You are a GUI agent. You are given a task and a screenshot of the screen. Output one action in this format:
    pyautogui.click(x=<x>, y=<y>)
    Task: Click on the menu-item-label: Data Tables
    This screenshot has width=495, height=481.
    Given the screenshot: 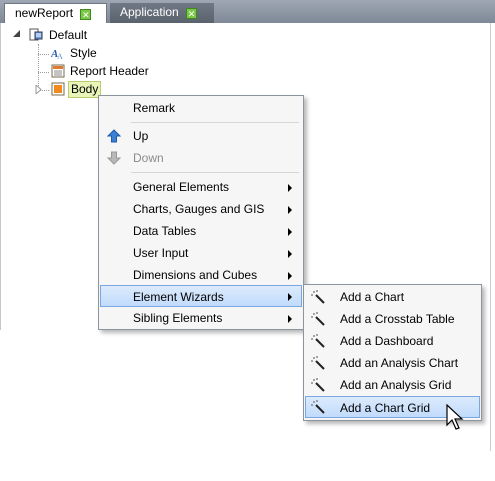 What is the action you would take?
    pyautogui.click(x=165, y=231)
    